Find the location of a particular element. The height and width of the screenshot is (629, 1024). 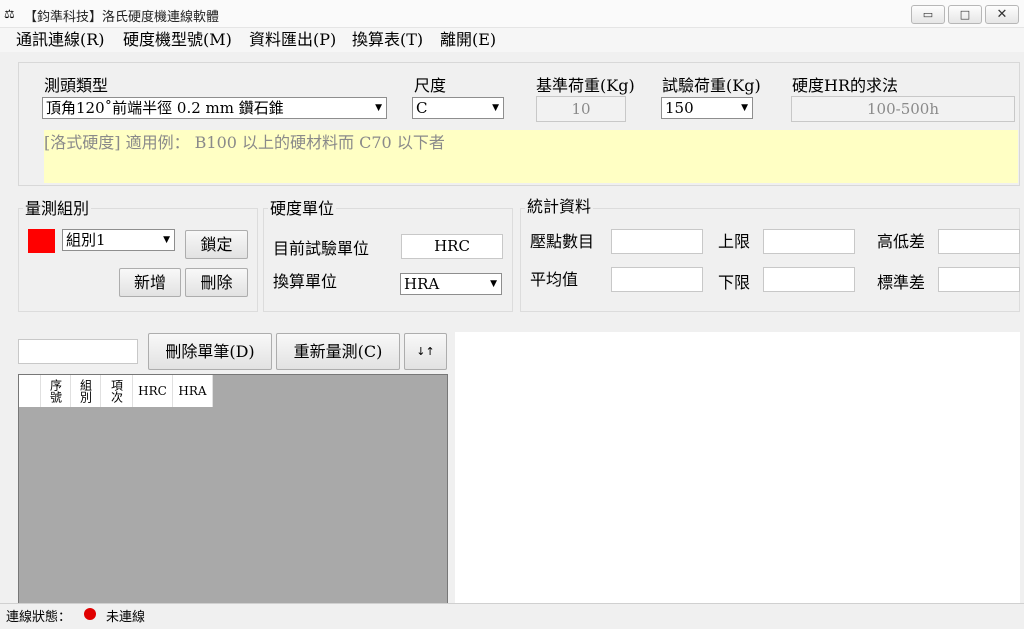

lock-button: 鎖定 is located at coordinates (216, 244).